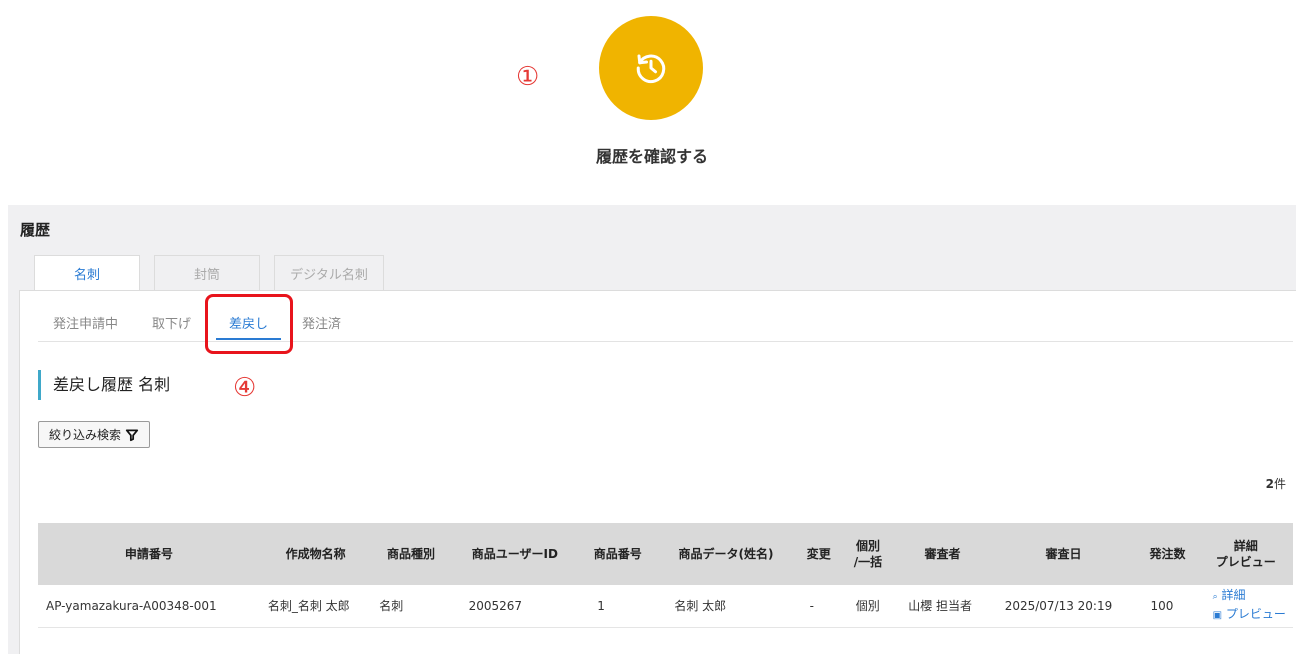  What do you see at coordinates (1279, 484) in the screenshot?
I see `result-count-unit: 件` at bounding box center [1279, 484].